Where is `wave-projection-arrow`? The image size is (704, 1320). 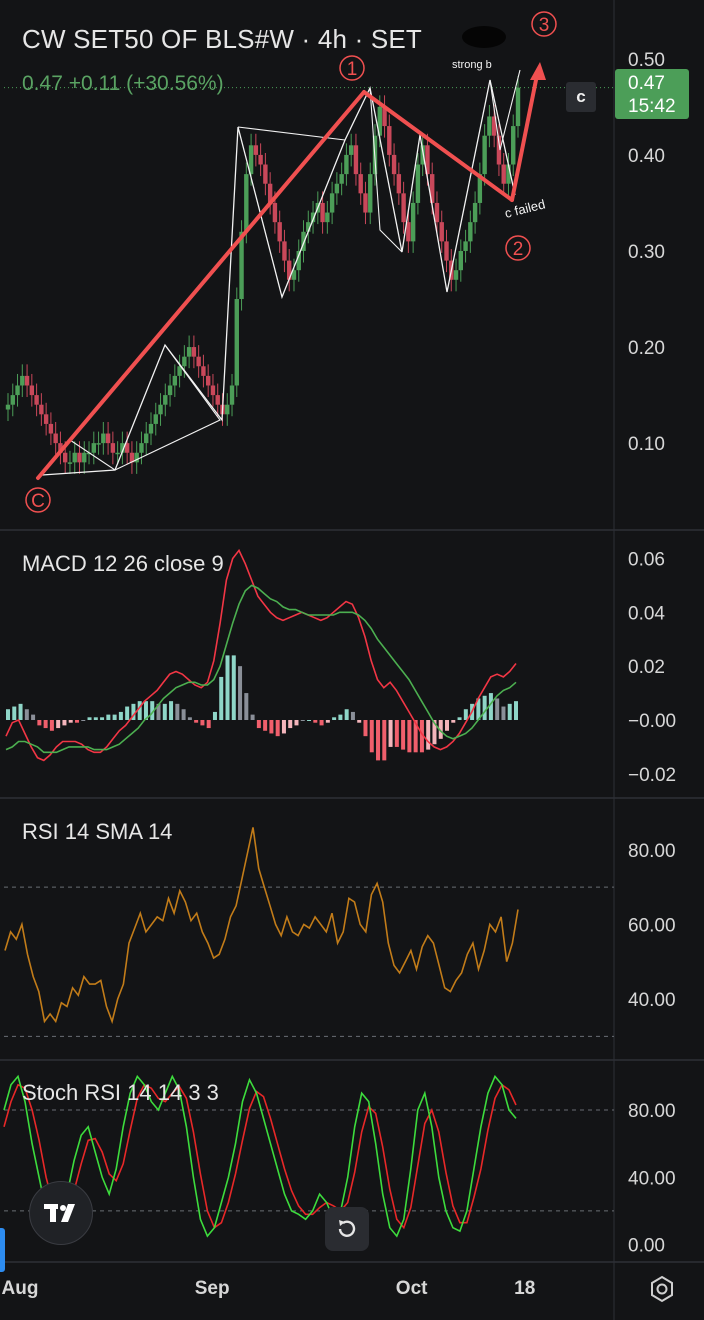
wave-projection-arrow is located at coordinates (524, 137).